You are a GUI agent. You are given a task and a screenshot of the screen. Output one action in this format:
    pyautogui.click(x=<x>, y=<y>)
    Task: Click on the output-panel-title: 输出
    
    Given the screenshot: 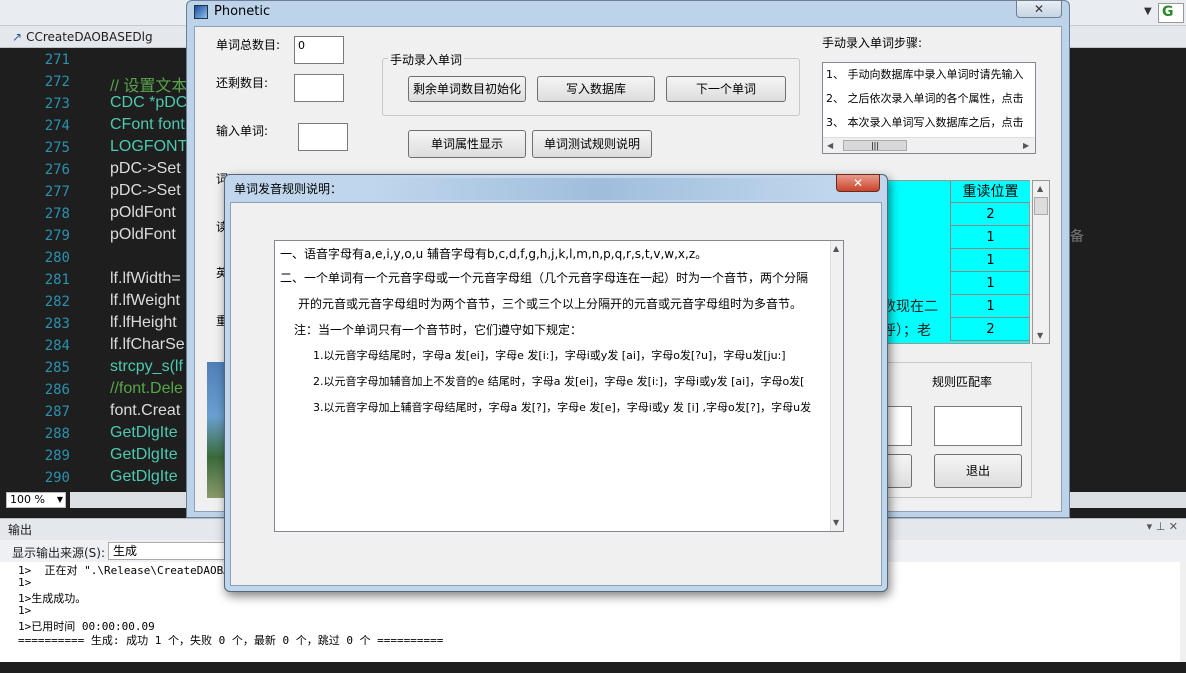 What is the action you would take?
    pyautogui.click(x=20, y=530)
    